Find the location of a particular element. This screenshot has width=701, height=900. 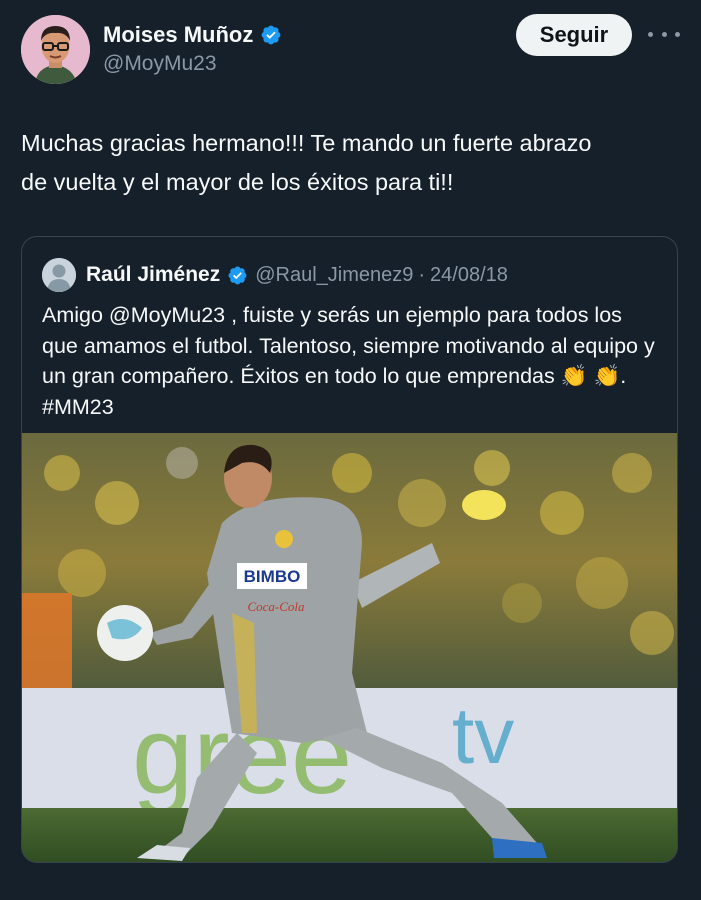

tweet-header: Moises Muñoz @MoyMu23 Seguir is located at coordinates (350, 50).